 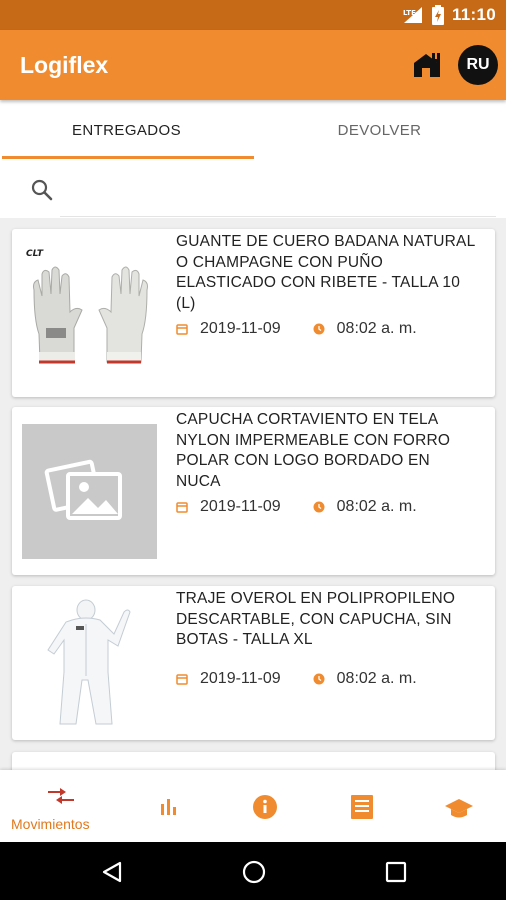 What do you see at coordinates (478, 65) in the screenshot?
I see `avatar: RU` at bounding box center [478, 65].